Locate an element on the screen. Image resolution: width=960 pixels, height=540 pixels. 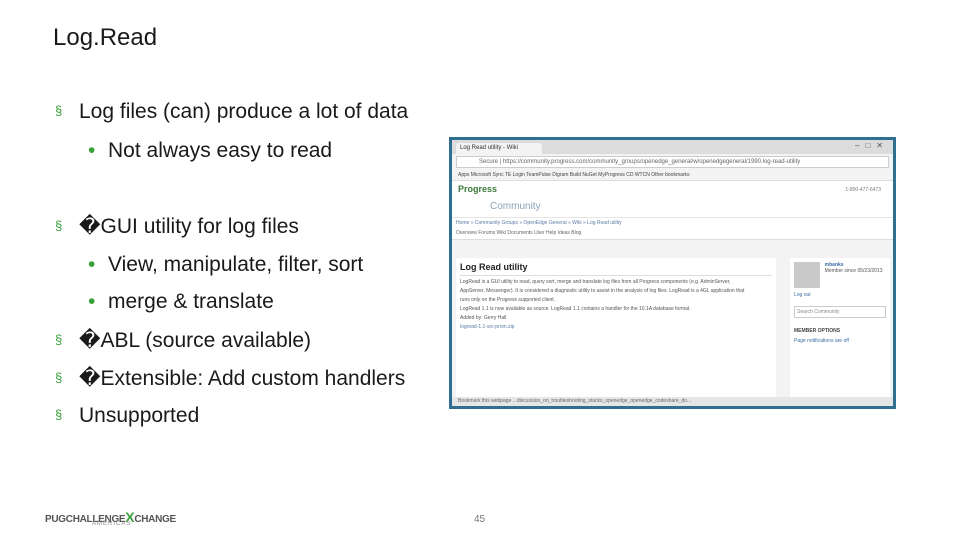
user-info: mbanks Member since 05/23/2013 is located at coordinates (854, 268).